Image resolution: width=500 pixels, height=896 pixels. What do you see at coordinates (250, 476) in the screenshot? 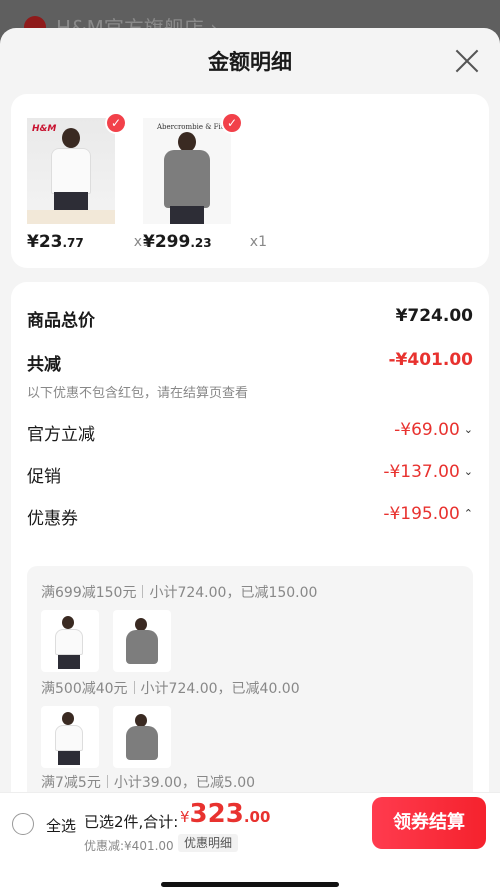
I see `promotion-row: 促销 -¥137.00 ⌄` at bounding box center [250, 476].